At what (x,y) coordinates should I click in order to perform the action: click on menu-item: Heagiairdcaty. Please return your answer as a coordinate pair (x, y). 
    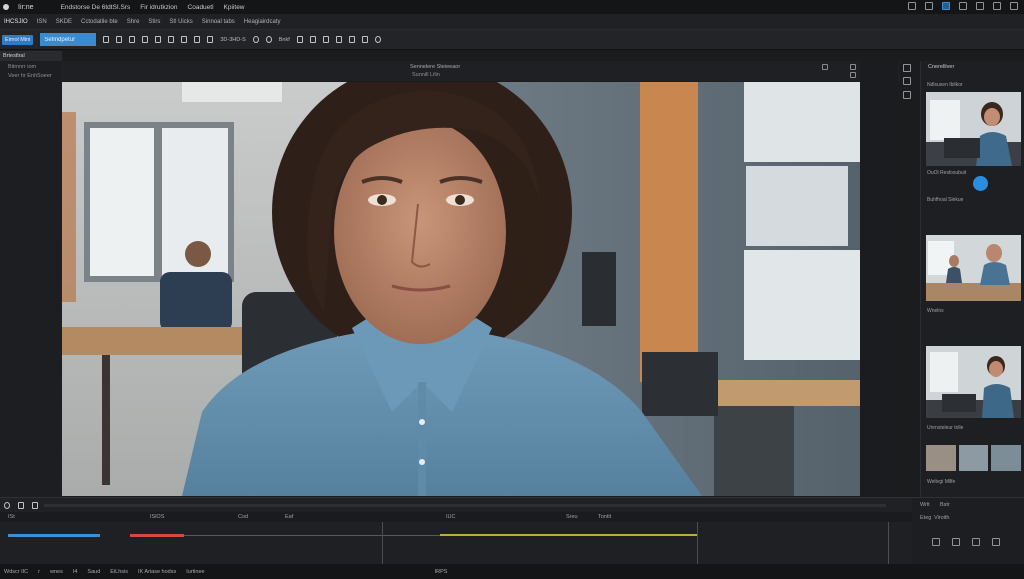
    Looking at the image, I should click on (262, 22).